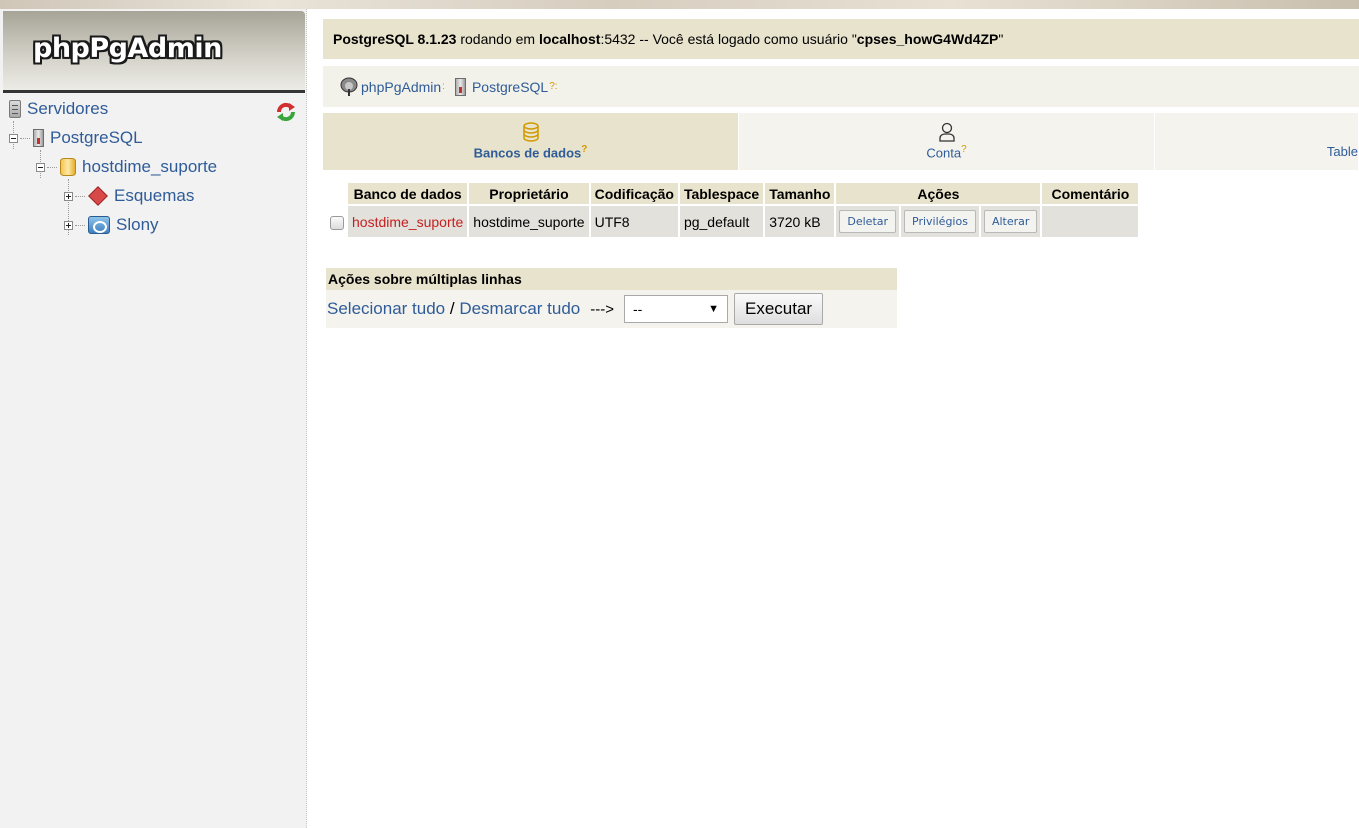  I want to click on logo: phpPgAdmin, so click(127, 48).